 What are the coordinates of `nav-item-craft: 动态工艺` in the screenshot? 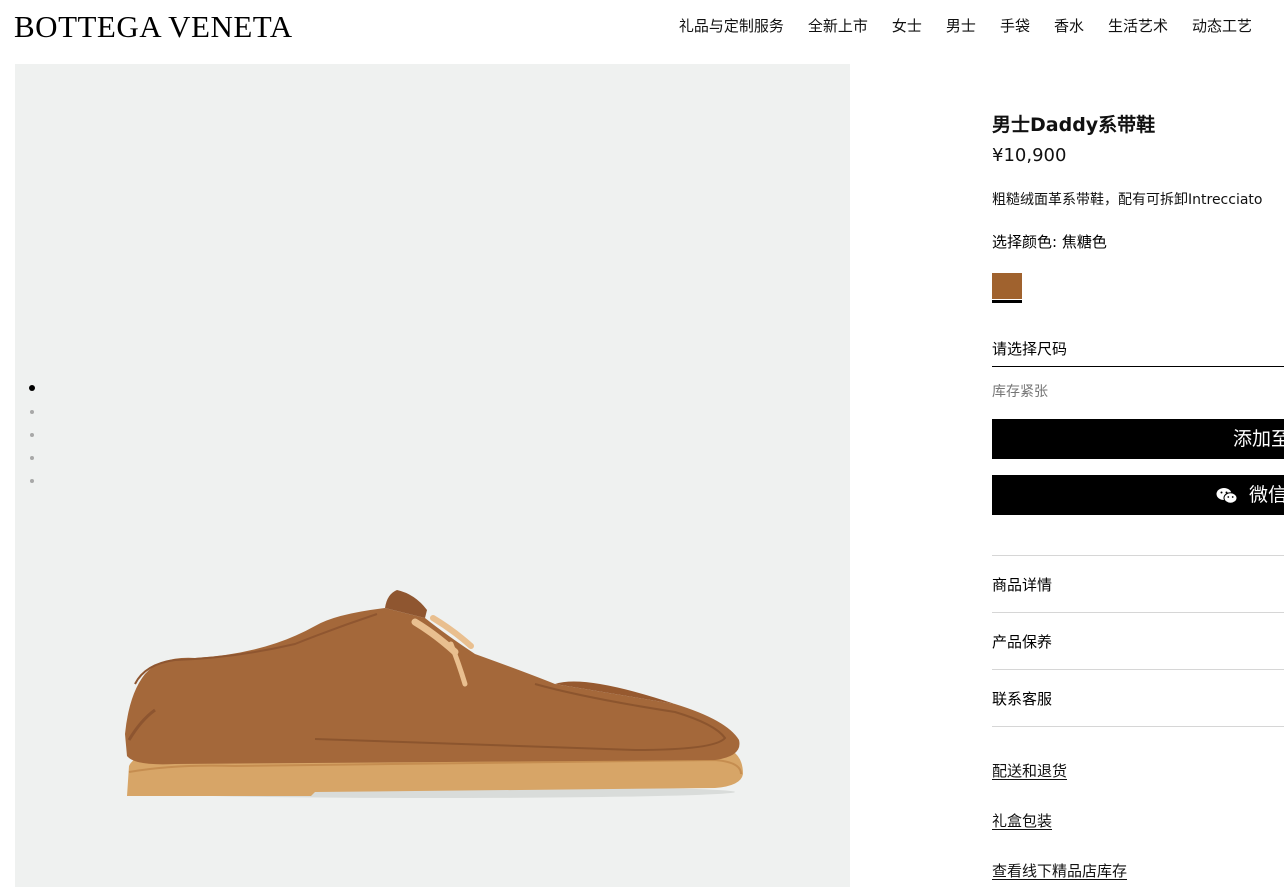 It's located at (1222, 26).